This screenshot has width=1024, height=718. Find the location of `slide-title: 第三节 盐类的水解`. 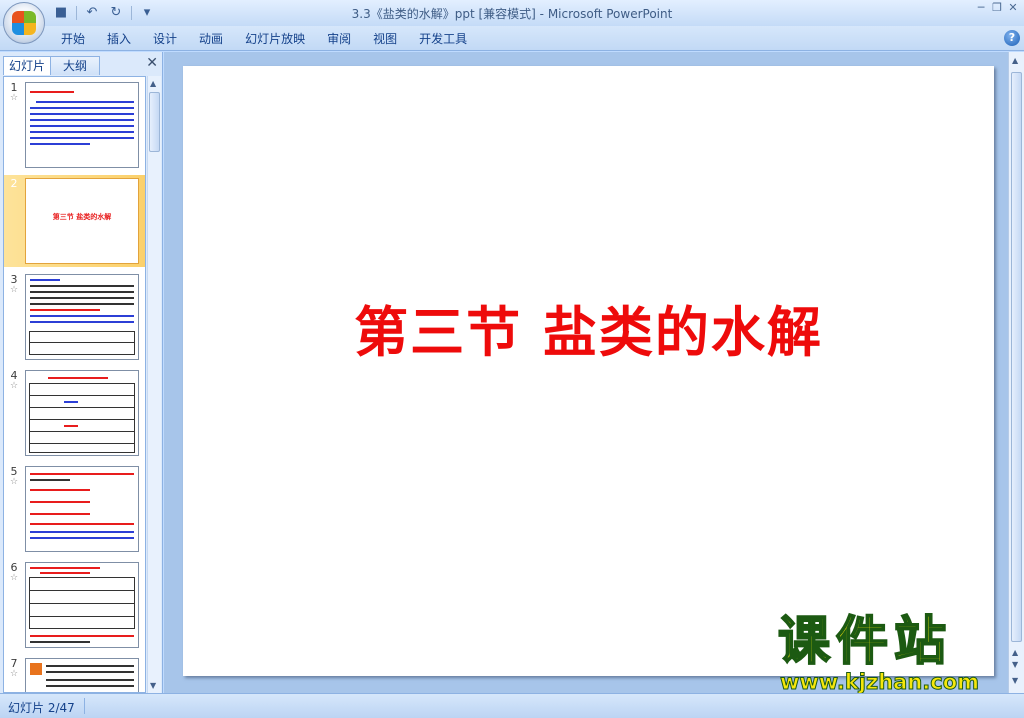

slide-title: 第三节 盐类的水解 is located at coordinates (588, 327).